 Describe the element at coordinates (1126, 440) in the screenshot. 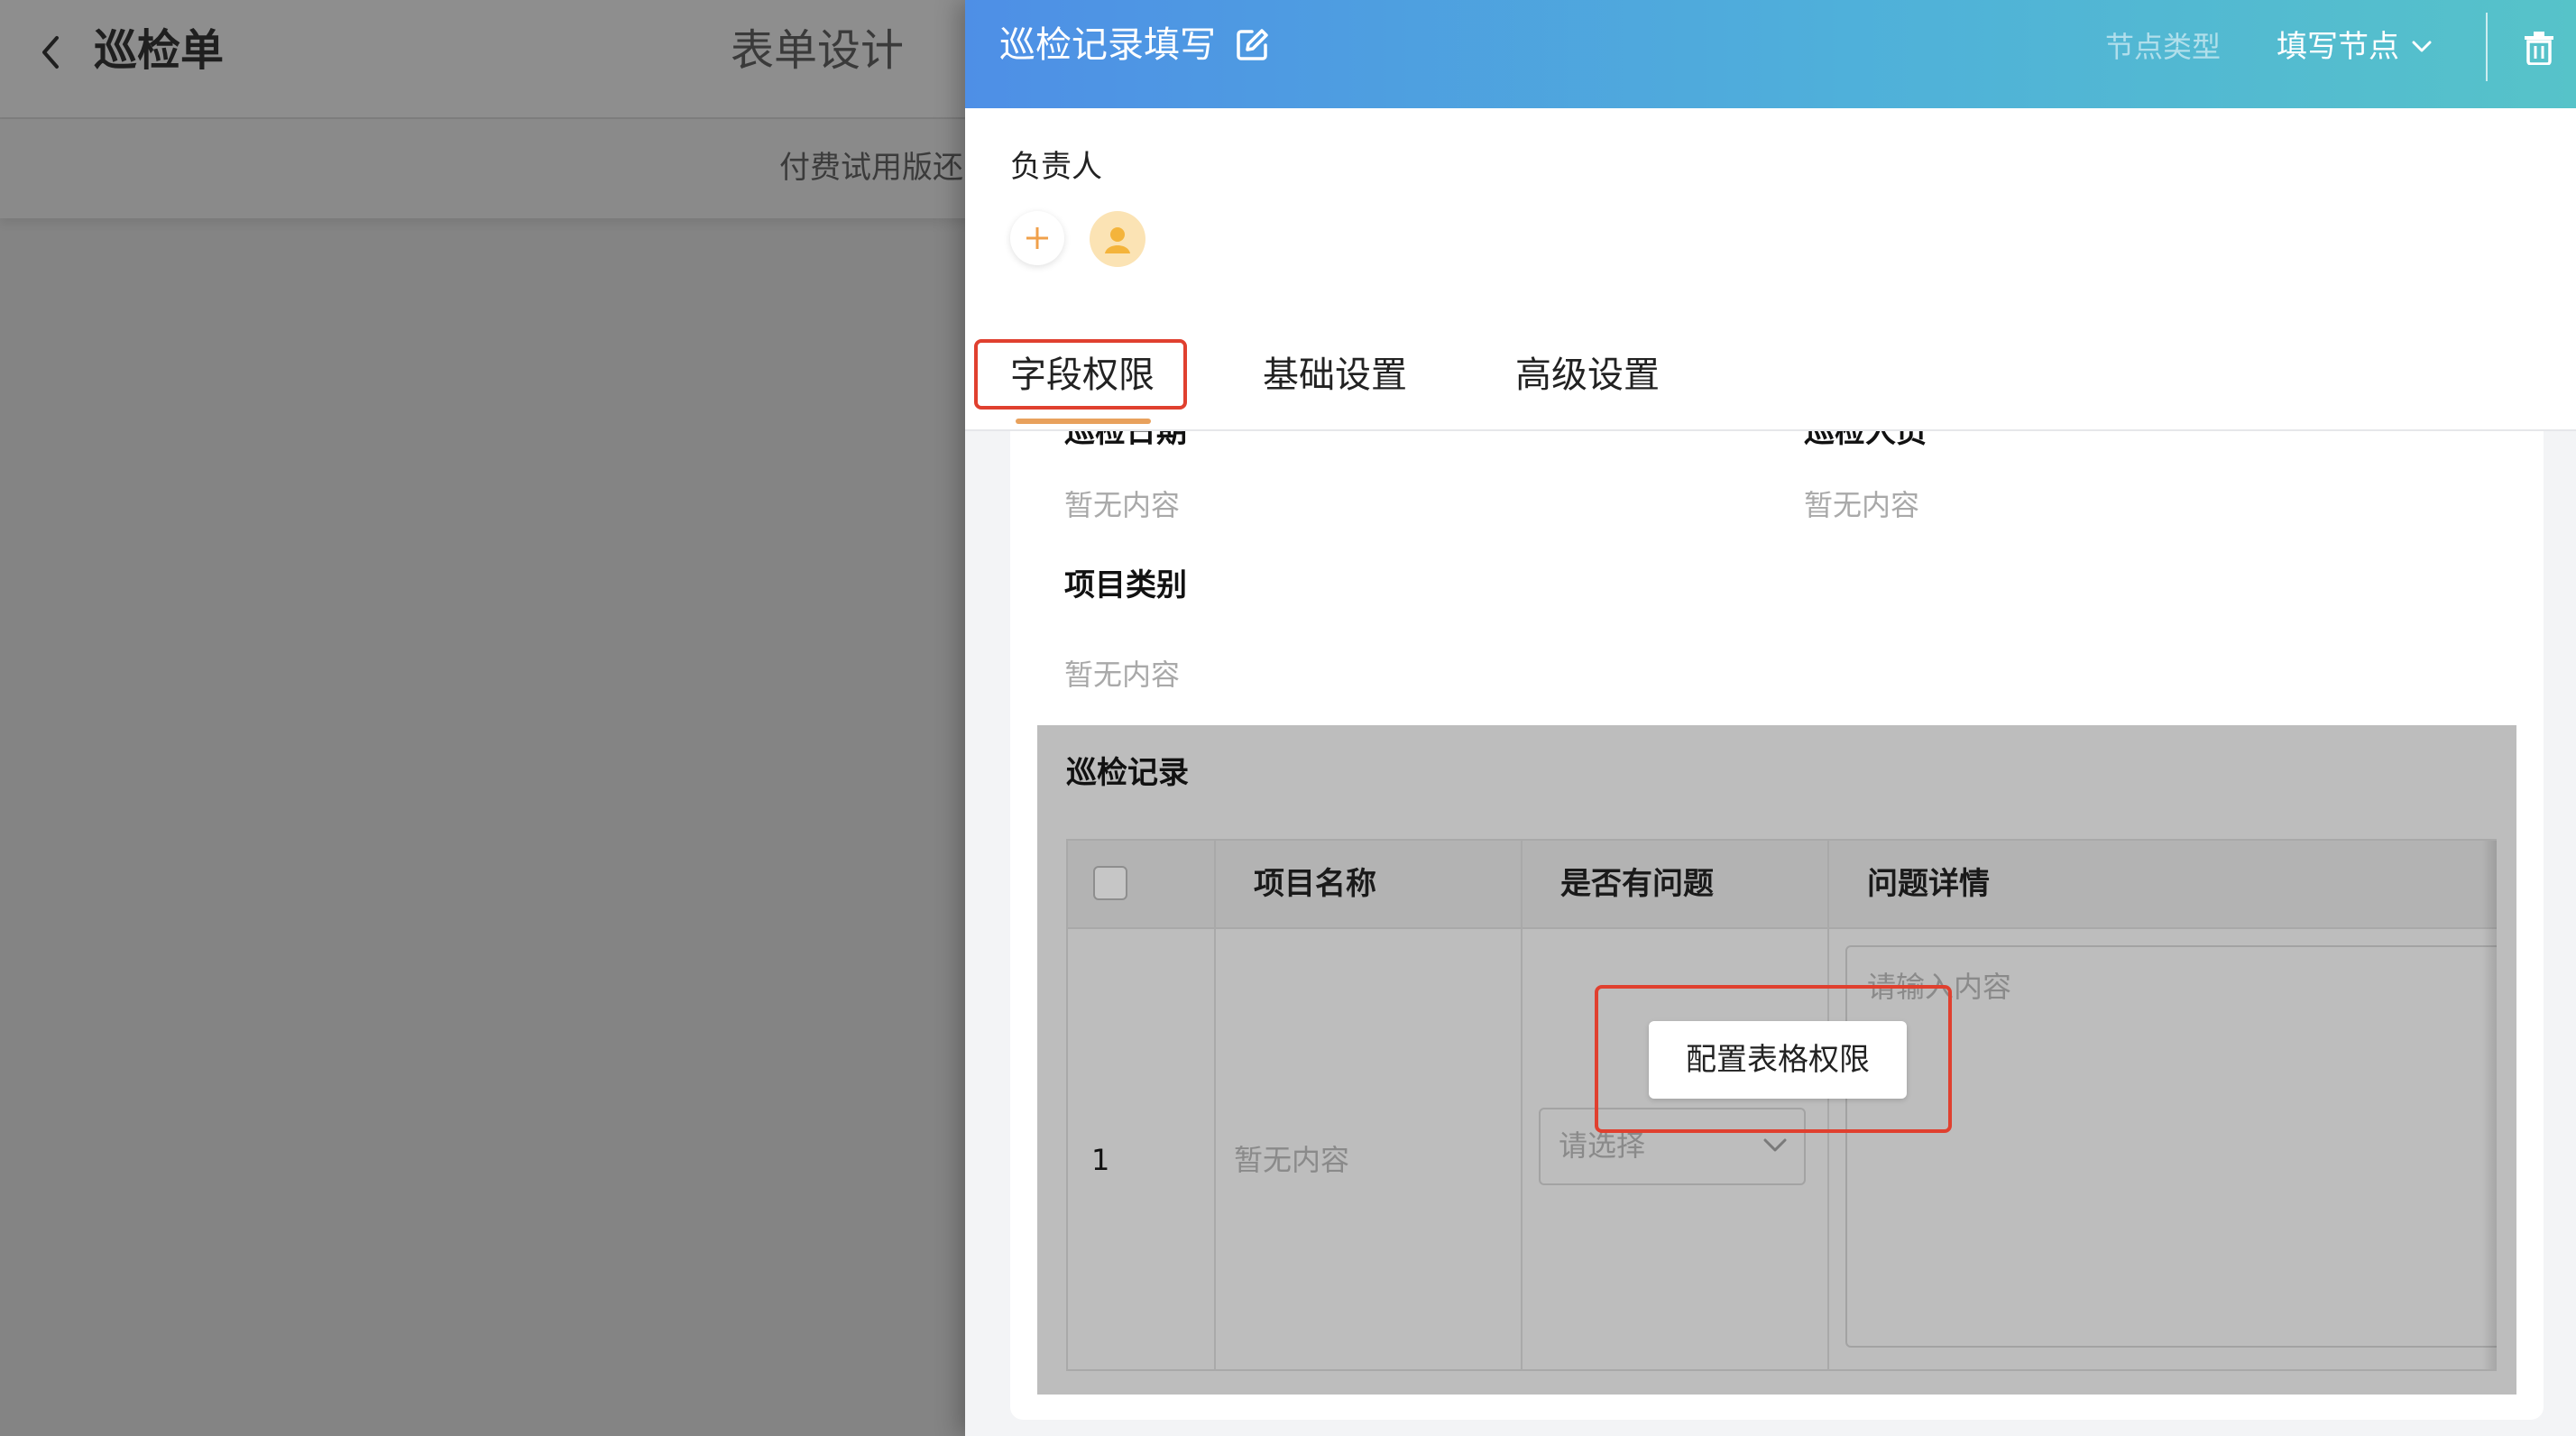

I see `field-label-inspection-date: 巡检日期` at that location.